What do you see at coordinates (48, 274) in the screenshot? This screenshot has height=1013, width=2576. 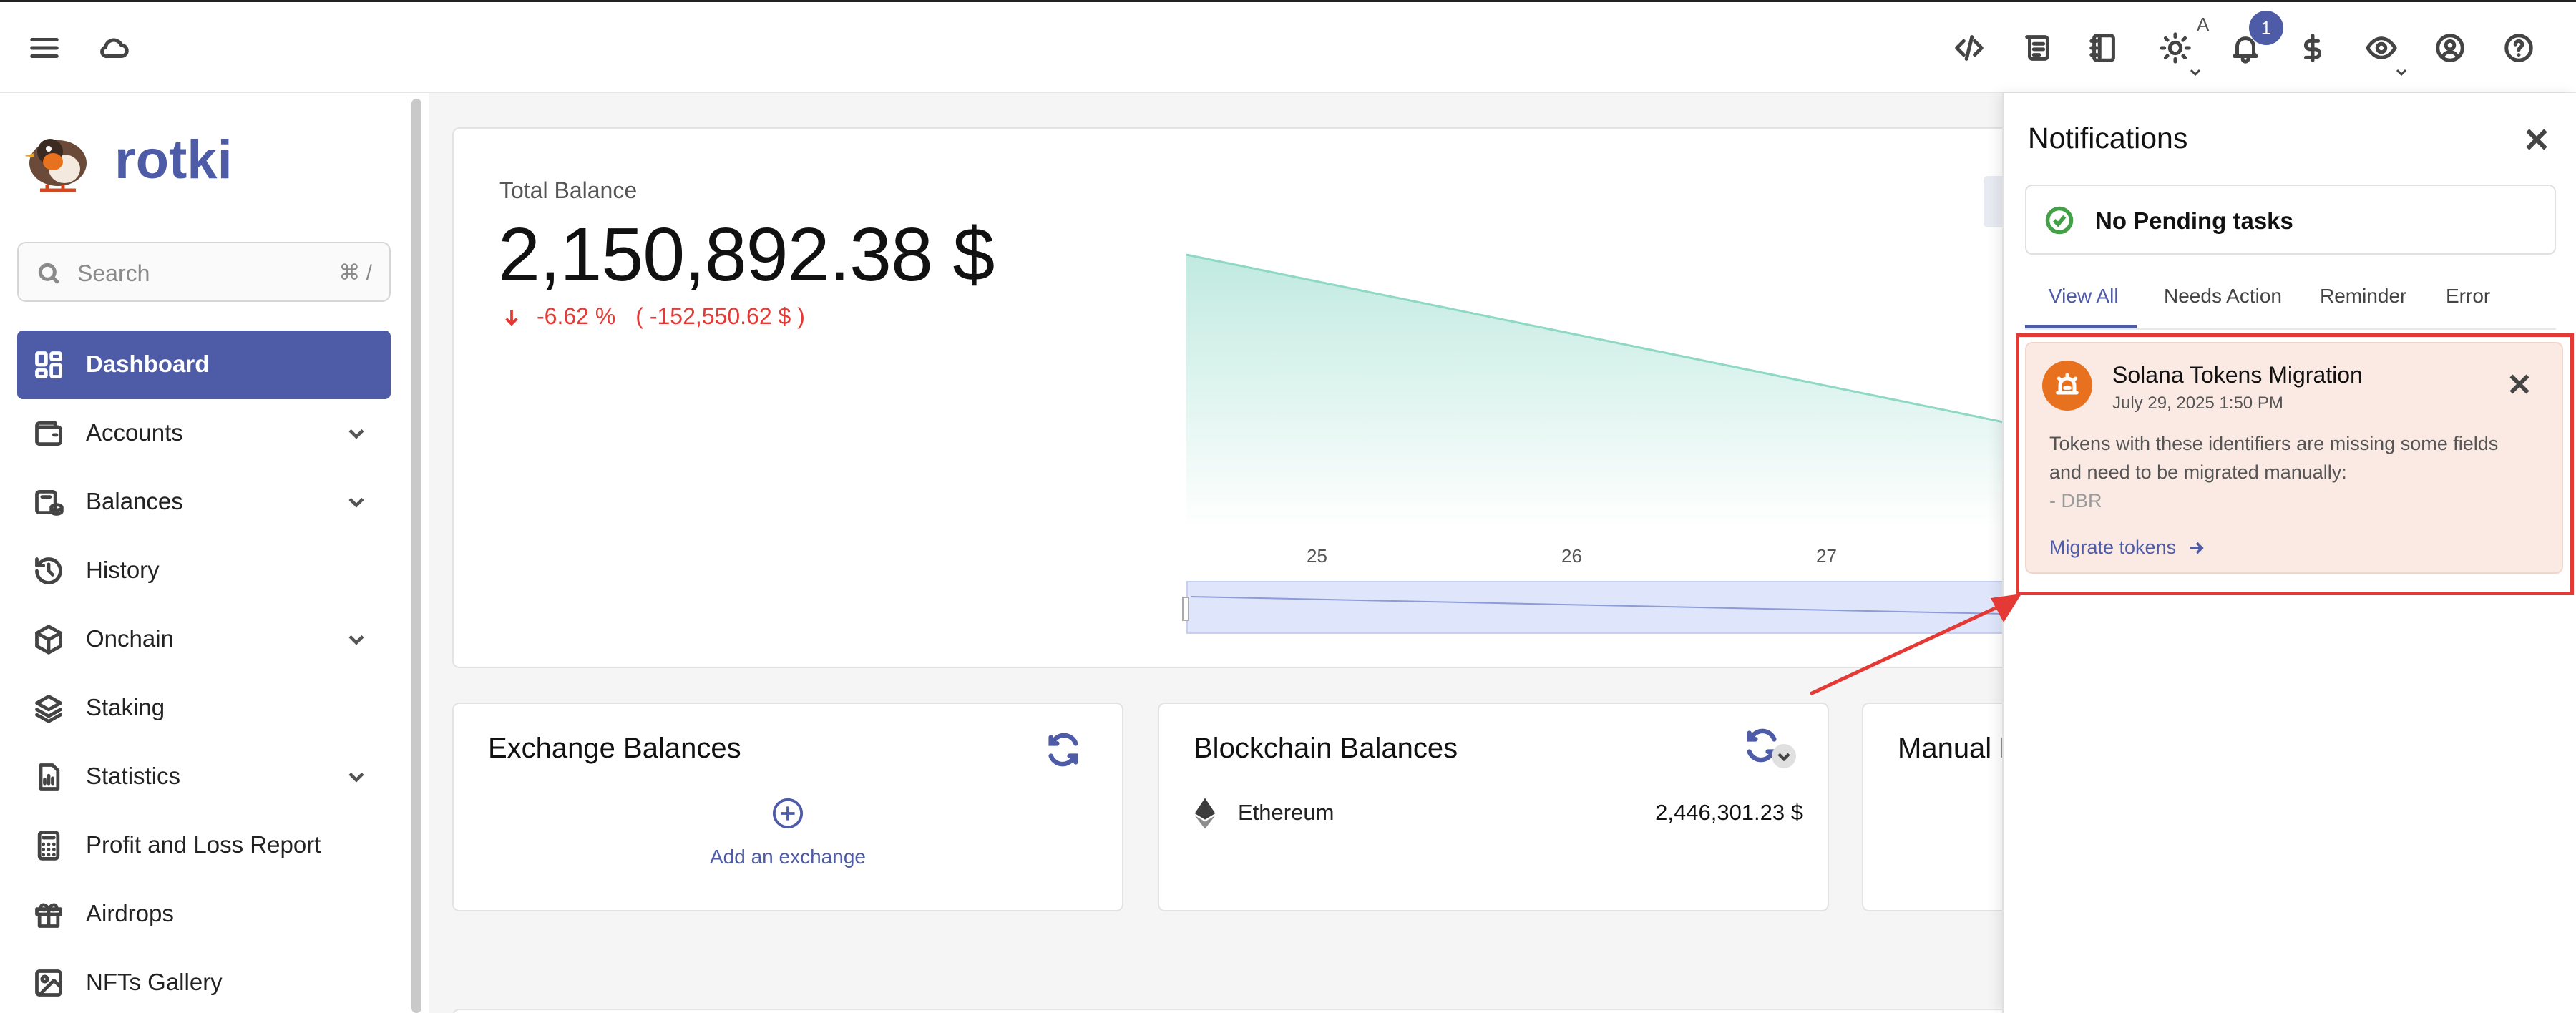 I see `search-icon` at bounding box center [48, 274].